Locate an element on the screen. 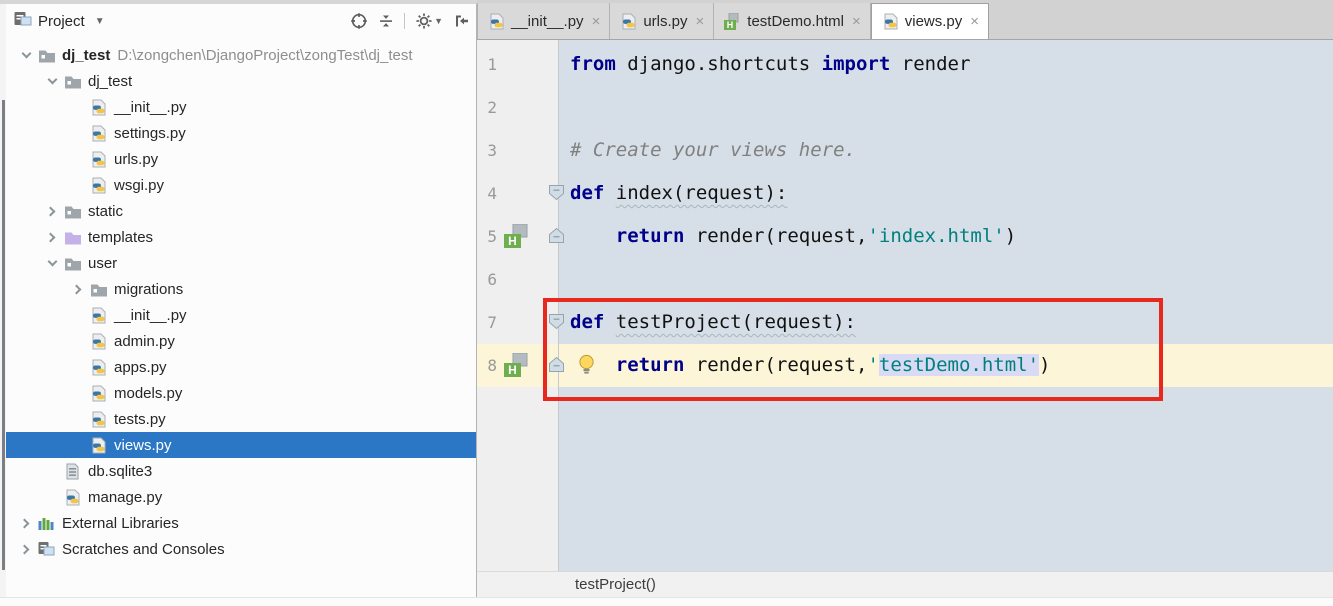 This screenshot has width=1333, height=606. line-number: 6 is located at coordinates (492, 279).